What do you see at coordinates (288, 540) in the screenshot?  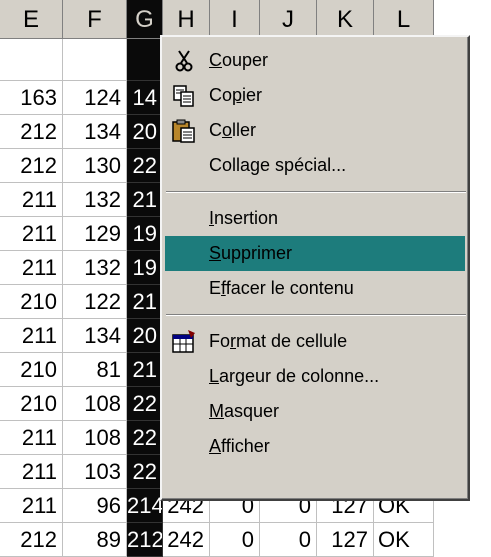 I see `cell-j: 0` at bounding box center [288, 540].